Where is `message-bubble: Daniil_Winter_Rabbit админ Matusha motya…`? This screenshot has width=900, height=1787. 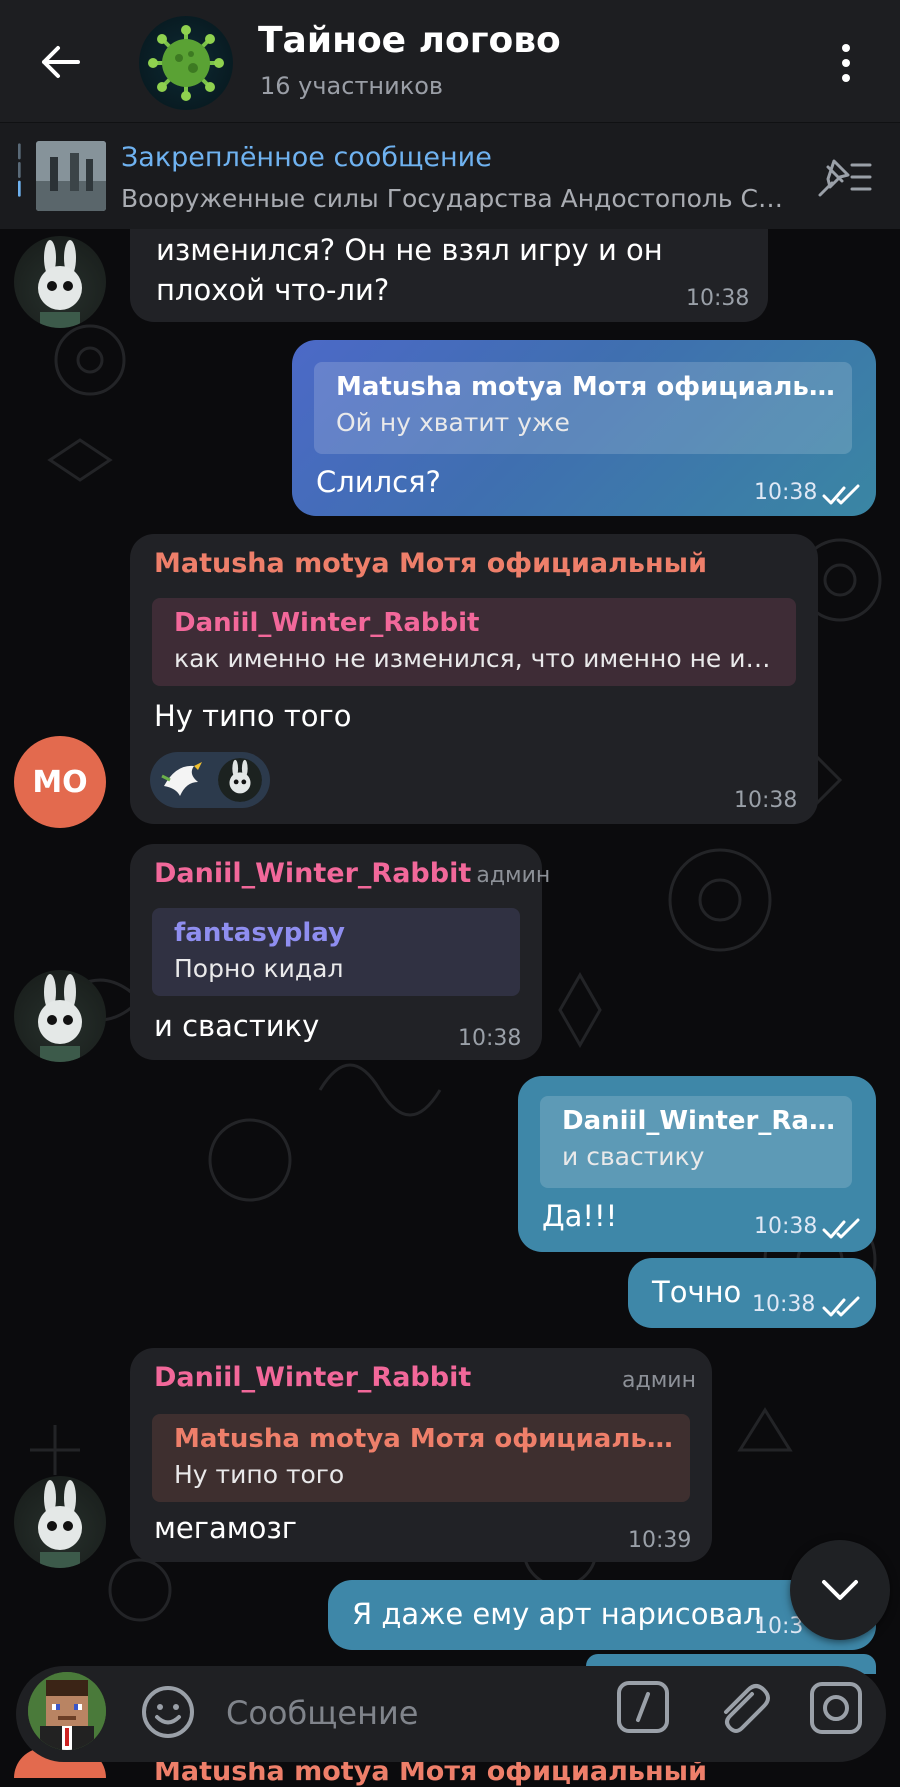
message-bubble: Daniil_Winter_Rabbit админ Matusha motya… is located at coordinates (421, 1455).